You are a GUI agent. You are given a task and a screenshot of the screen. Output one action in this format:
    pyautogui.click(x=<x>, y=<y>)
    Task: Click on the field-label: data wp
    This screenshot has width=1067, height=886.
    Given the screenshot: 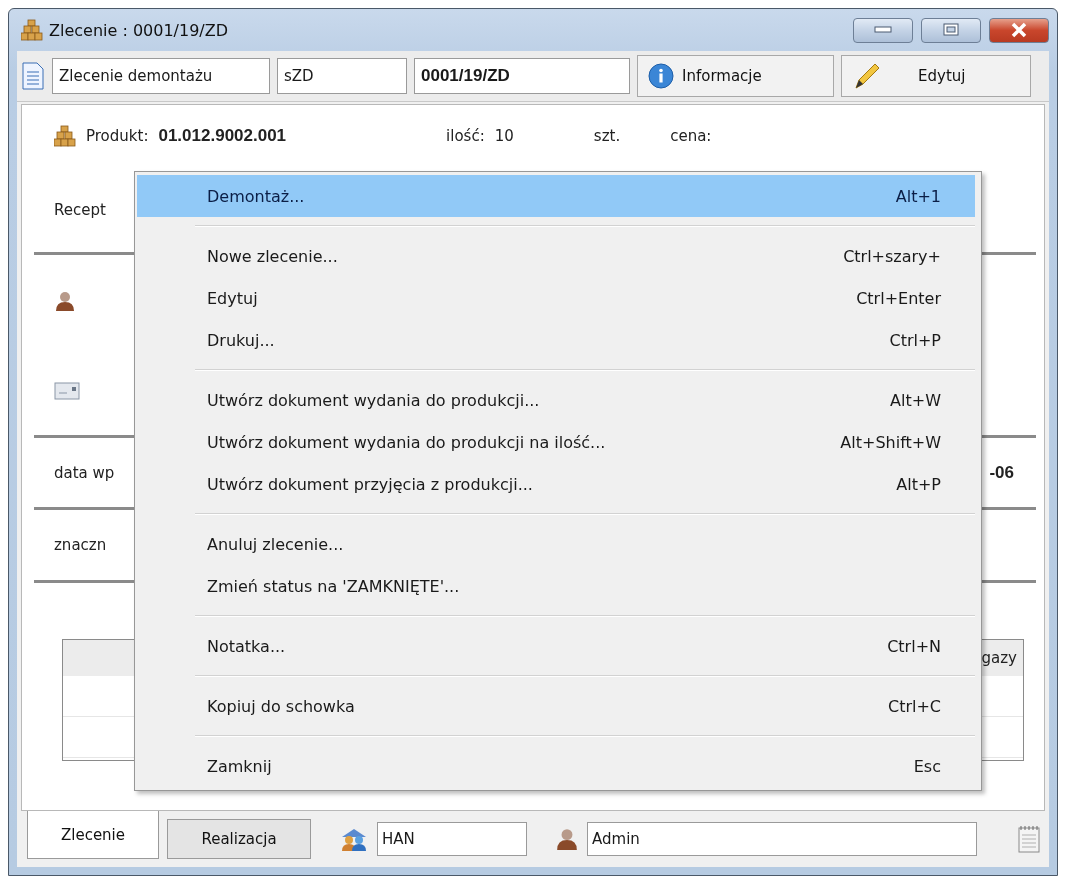 What is the action you would take?
    pyautogui.click(x=84, y=472)
    